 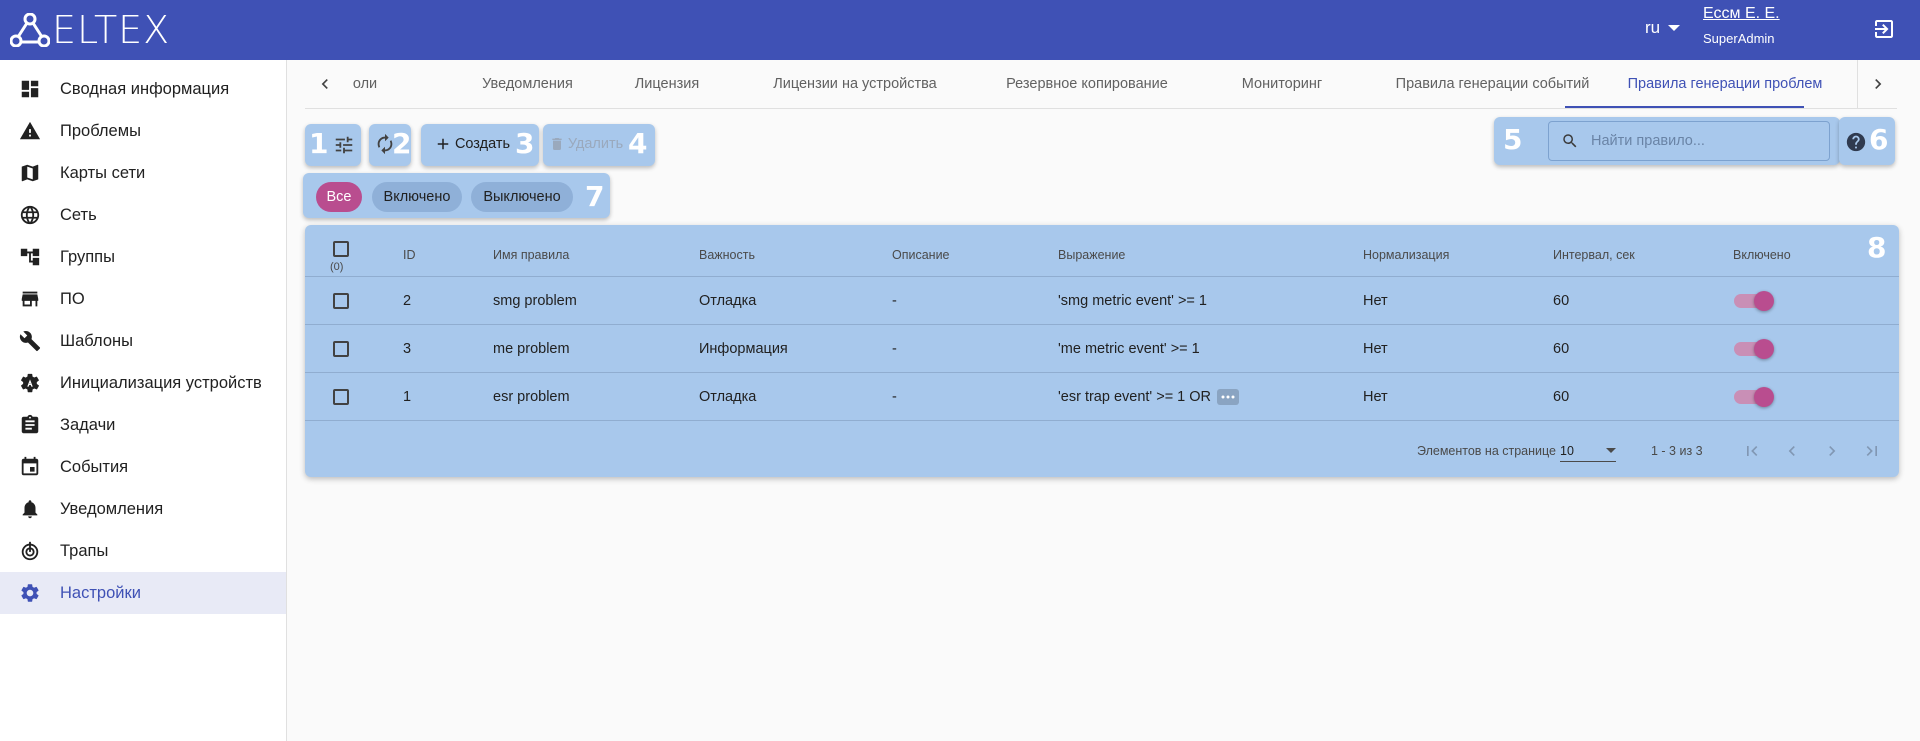 I want to click on filter-chip-disabled: Выключено, so click(x=522, y=197).